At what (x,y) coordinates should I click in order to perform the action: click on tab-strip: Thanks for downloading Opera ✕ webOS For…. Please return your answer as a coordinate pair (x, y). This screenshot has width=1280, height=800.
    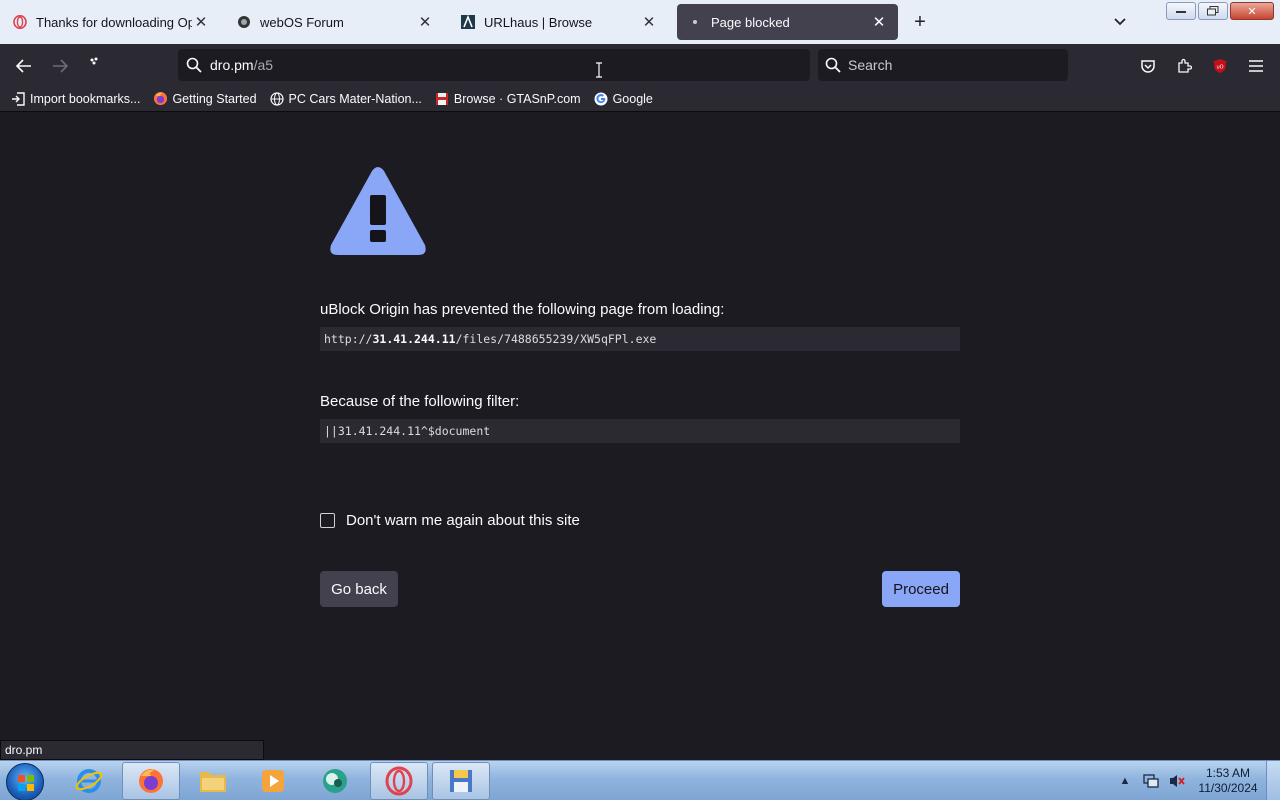
    Looking at the image, I should click on (640, 22).